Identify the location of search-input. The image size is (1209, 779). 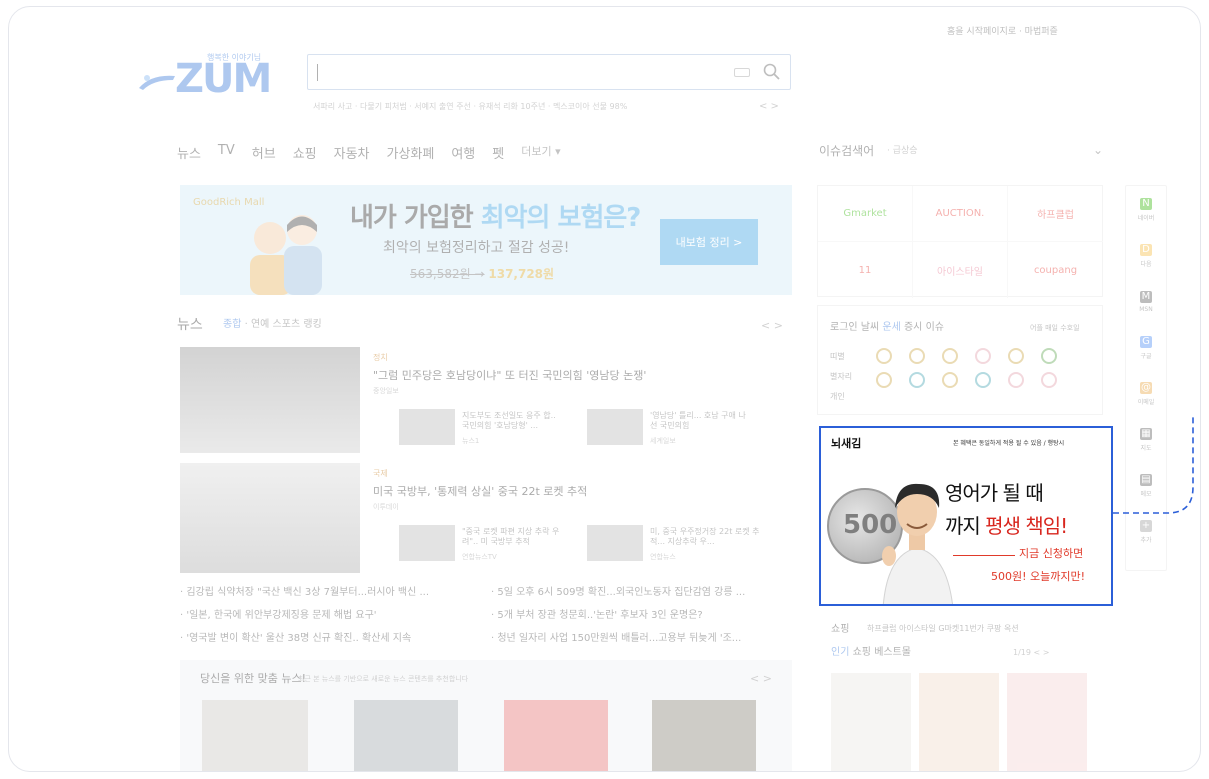
(512, 72).